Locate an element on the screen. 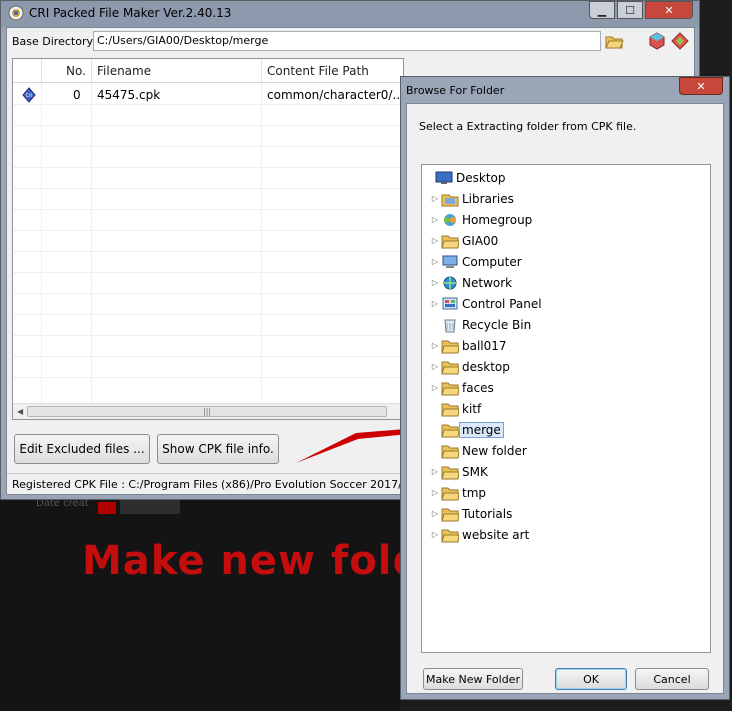 This screenshot has height=711, width=732. tree-item-recycle-bin: Recycle Bin is located at coordinates (480, 324).